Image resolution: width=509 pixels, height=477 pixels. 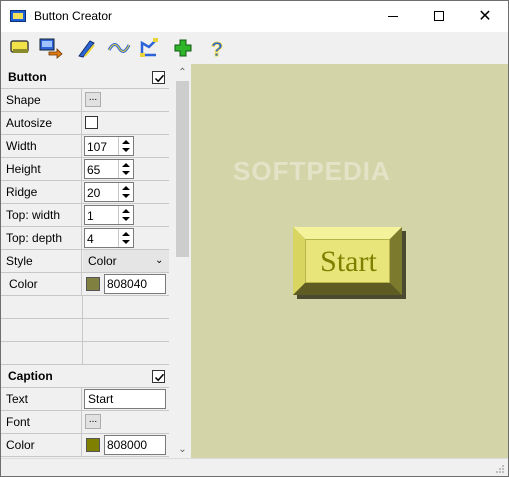 I want to click on chevron-down-icon: ⌄, so click(x=159, y=260).